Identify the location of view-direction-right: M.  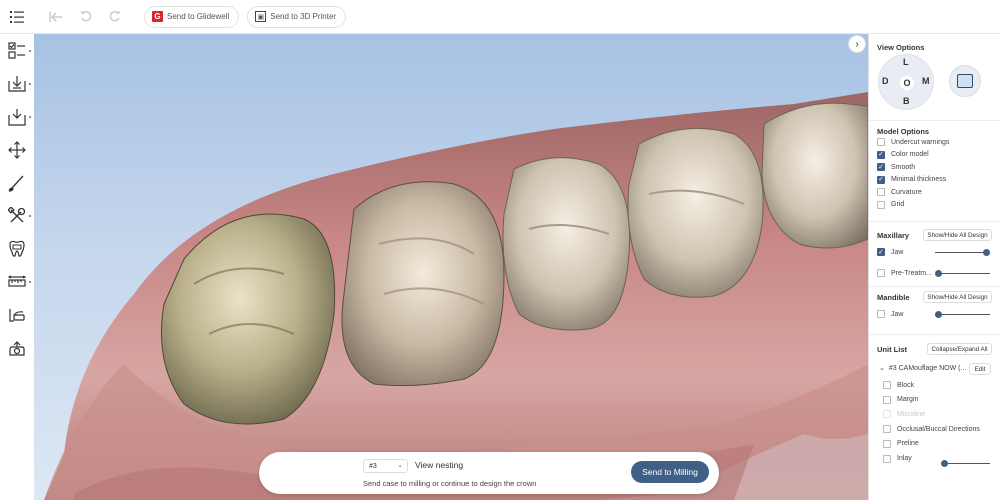
(926, 81).